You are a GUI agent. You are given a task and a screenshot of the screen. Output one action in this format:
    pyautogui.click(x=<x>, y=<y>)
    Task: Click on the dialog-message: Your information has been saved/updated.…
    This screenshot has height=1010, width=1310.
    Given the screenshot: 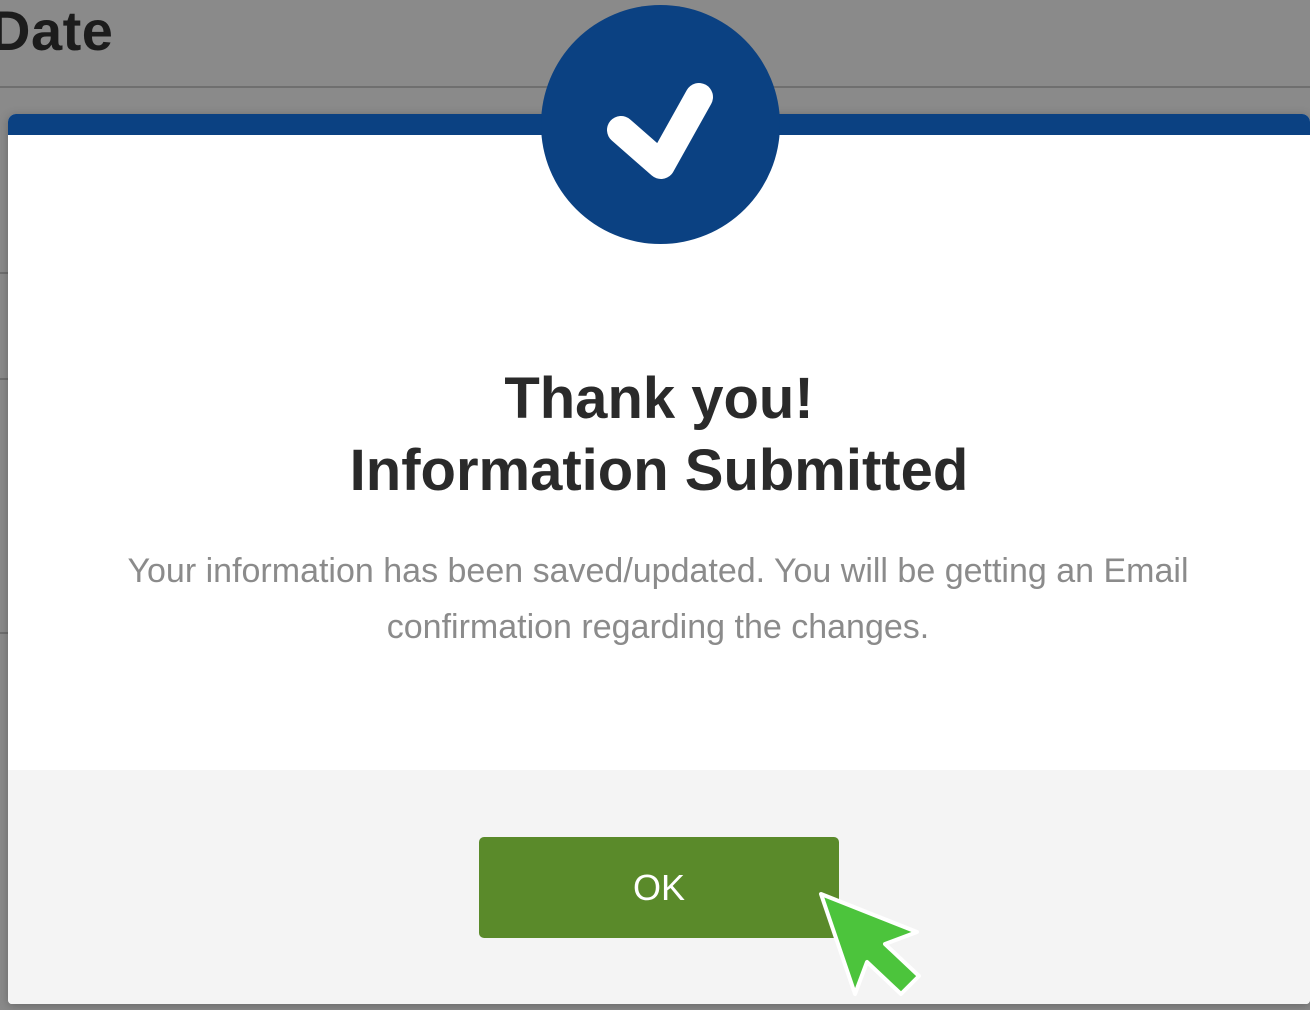 What is the action you would take?
    pyautogui.click(x=658, y=599)
    